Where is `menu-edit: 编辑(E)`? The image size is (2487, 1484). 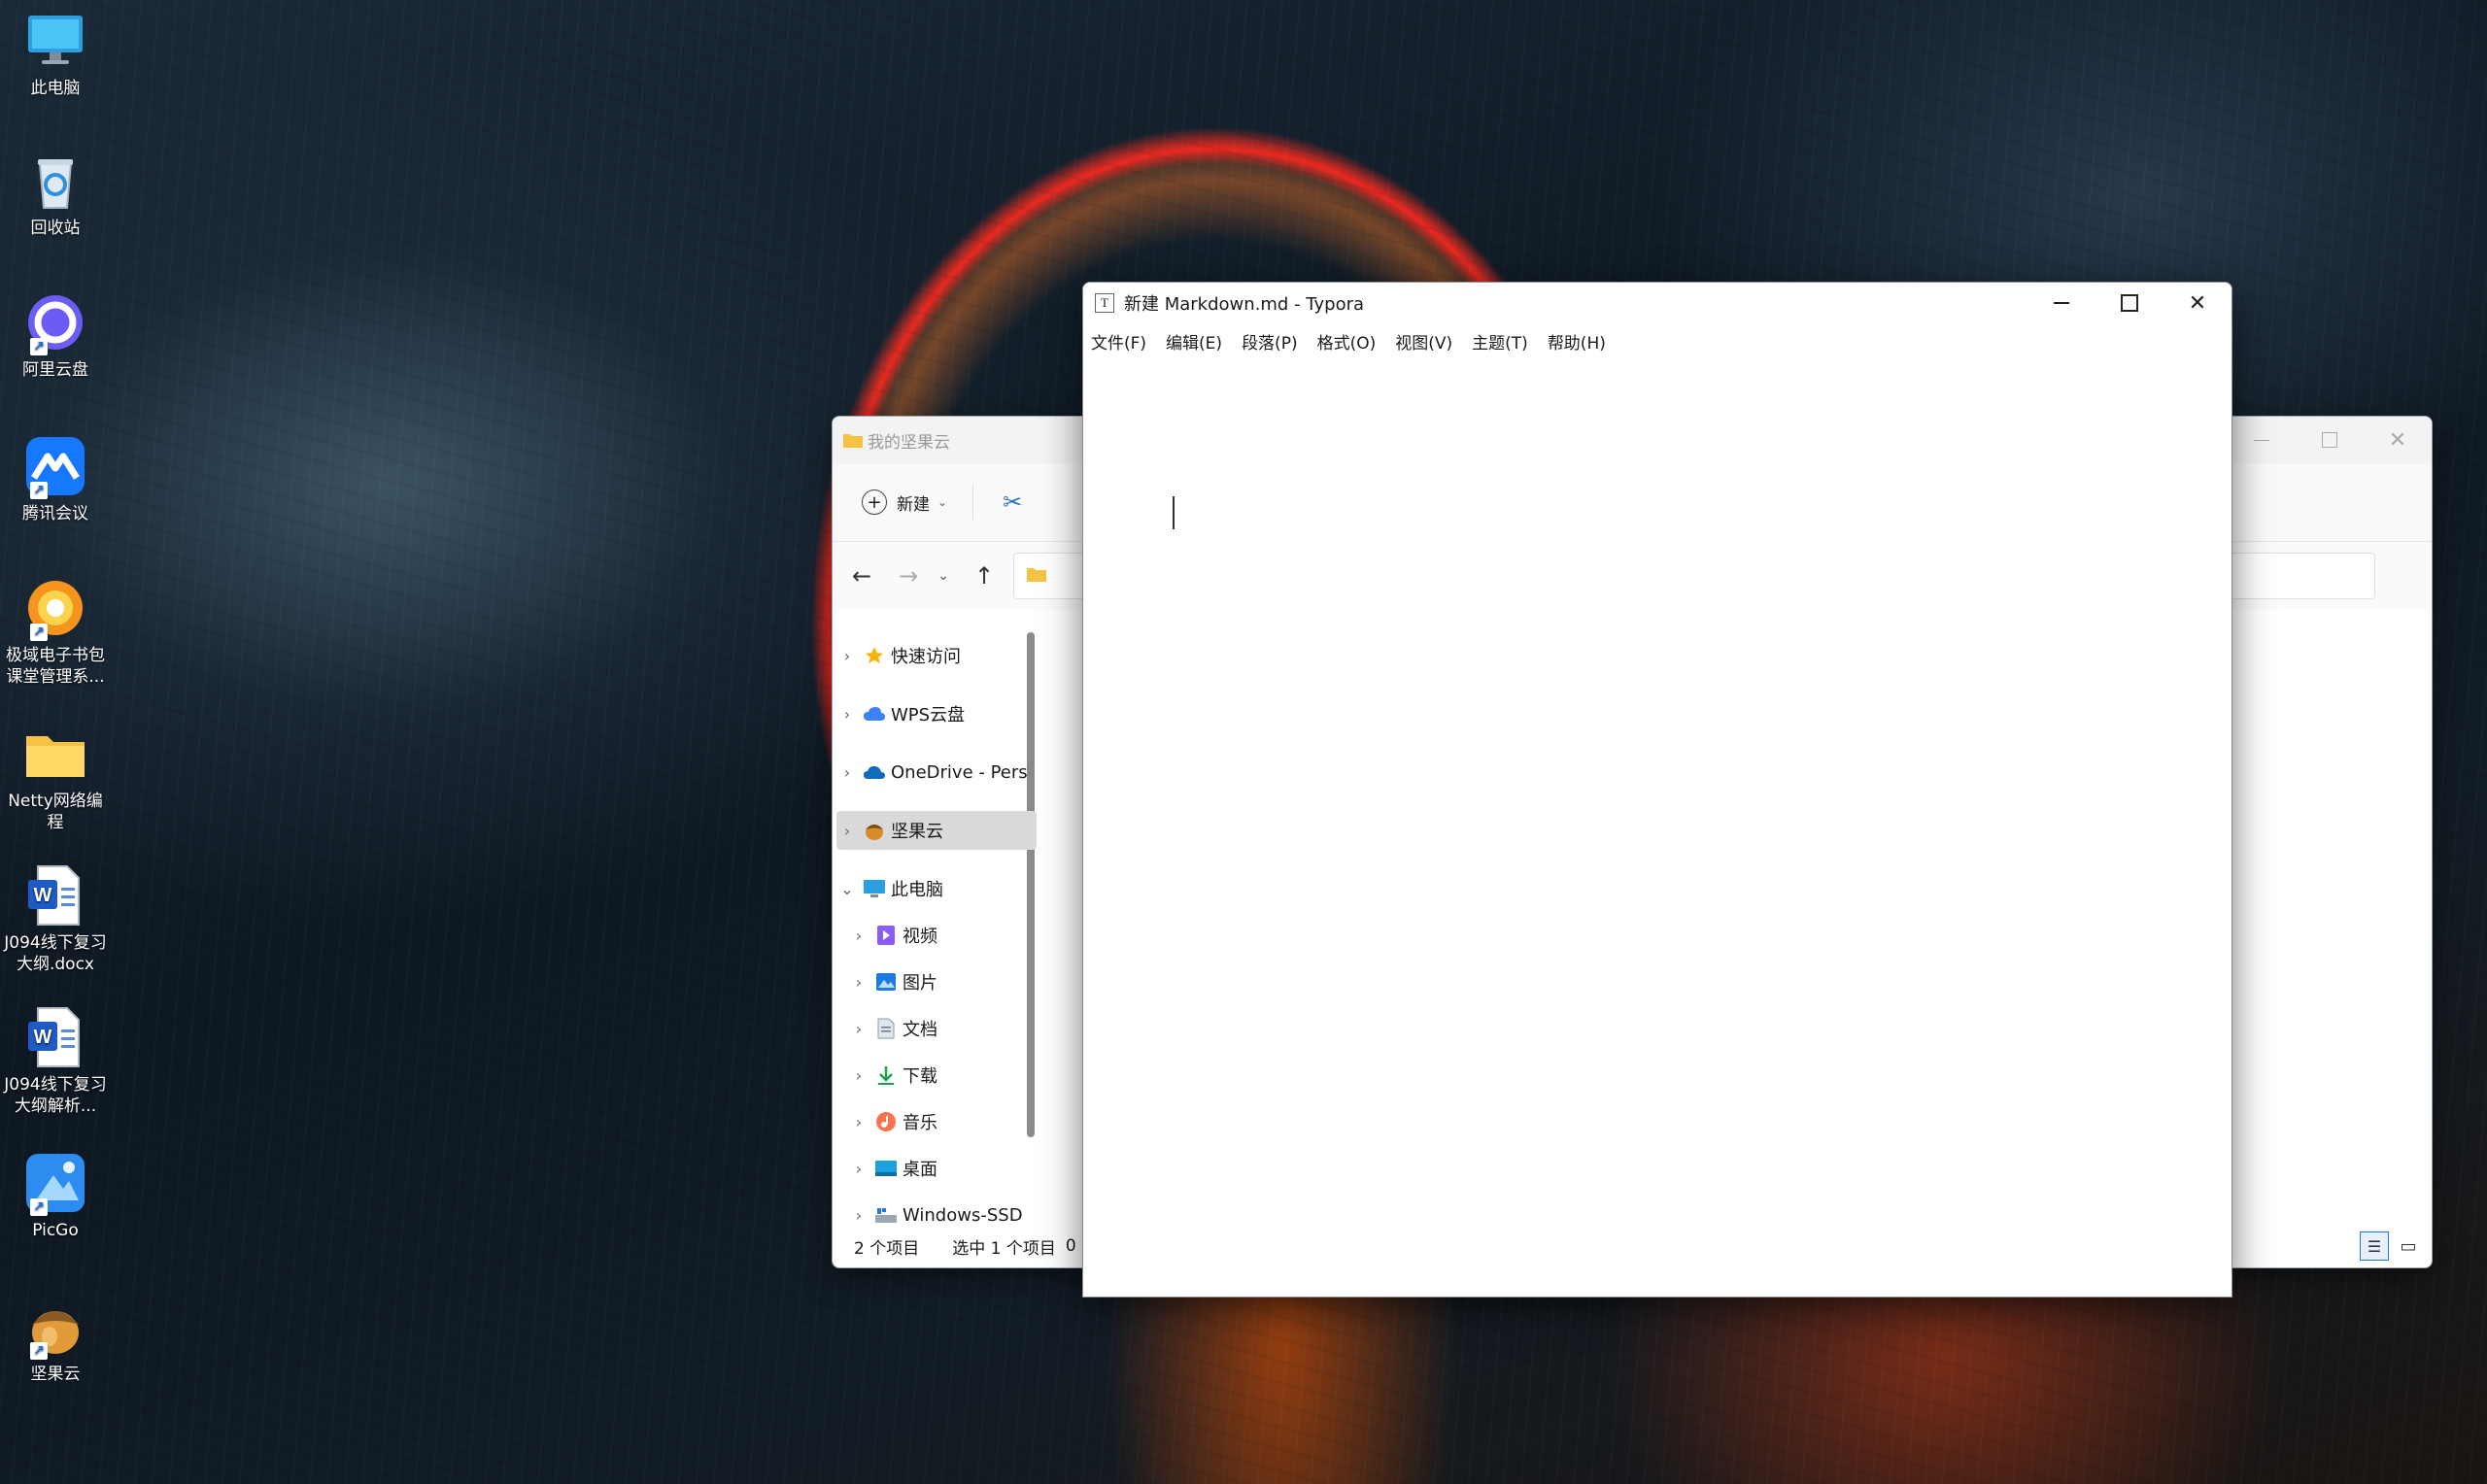 menu-edit: 编辑(E) is located at coordinates (1194, 341).